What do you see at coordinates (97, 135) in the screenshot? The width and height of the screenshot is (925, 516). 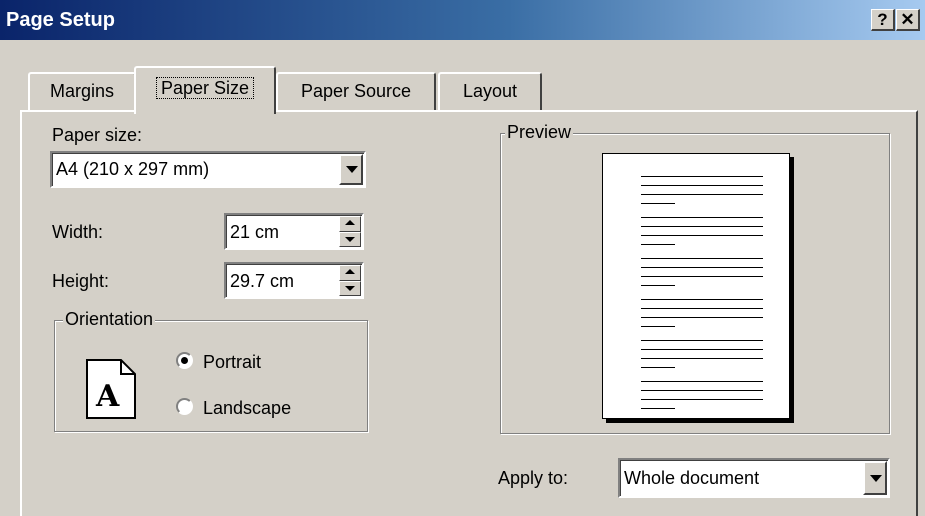 I see `paper-size-label: Paper size:` at bounding box center [97, 135].